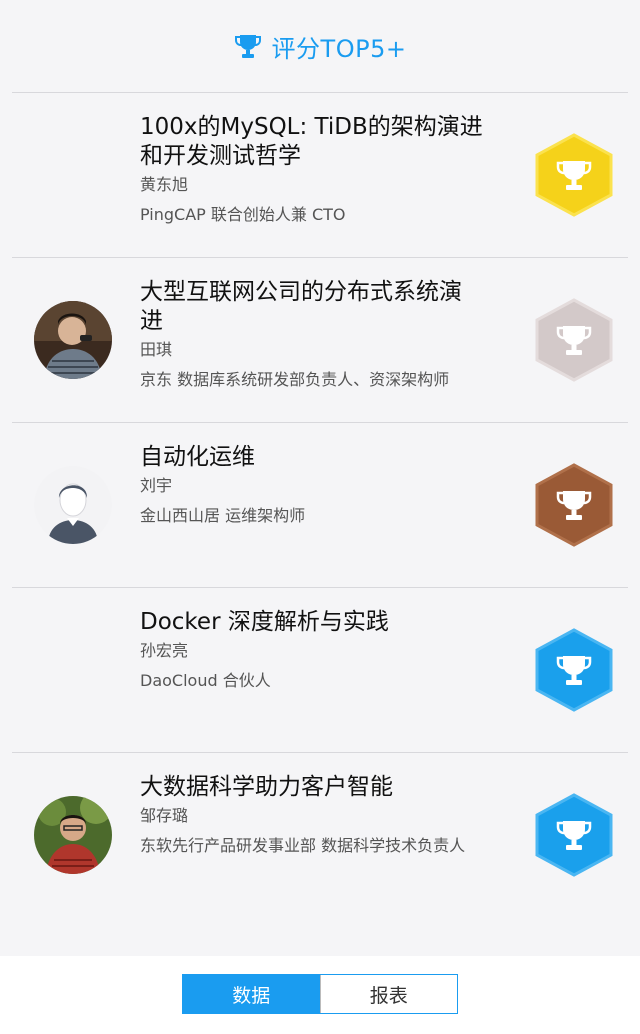  Describe the element at coordinates (303, 845) in the screenshot. I see `speaker-company: 东软先行产品研发事业部 数据科学技术负责人` at that location.